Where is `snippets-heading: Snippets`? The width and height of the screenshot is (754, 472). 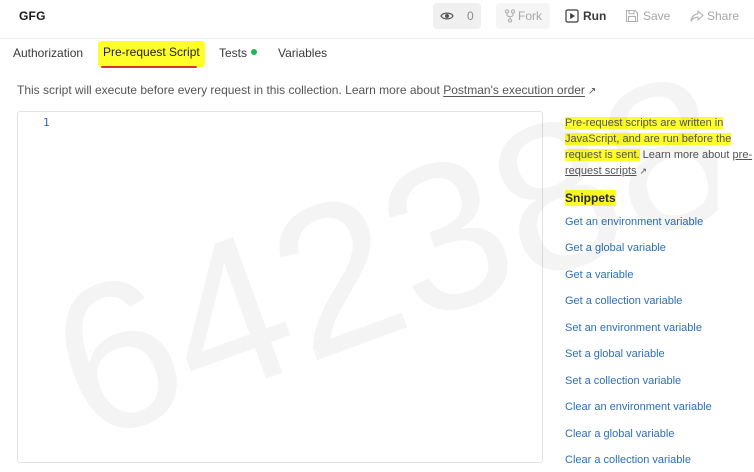 snippets-heading: Snippets is located at coordinates (590, 198).